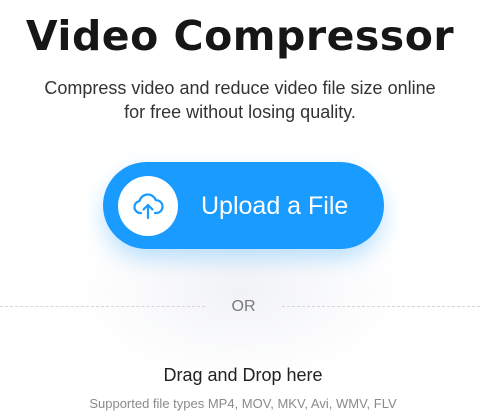 The image size is (480, 418). Describe the element at coordinates (243, 306) in the screenshot. I see `or-separator: OR` at that location.